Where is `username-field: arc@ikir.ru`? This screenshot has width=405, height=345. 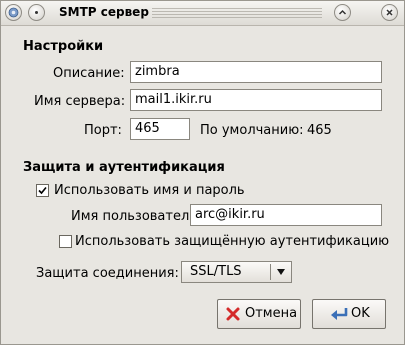
username-field: arc@ikir.ru is located at coordinates (286, 215).